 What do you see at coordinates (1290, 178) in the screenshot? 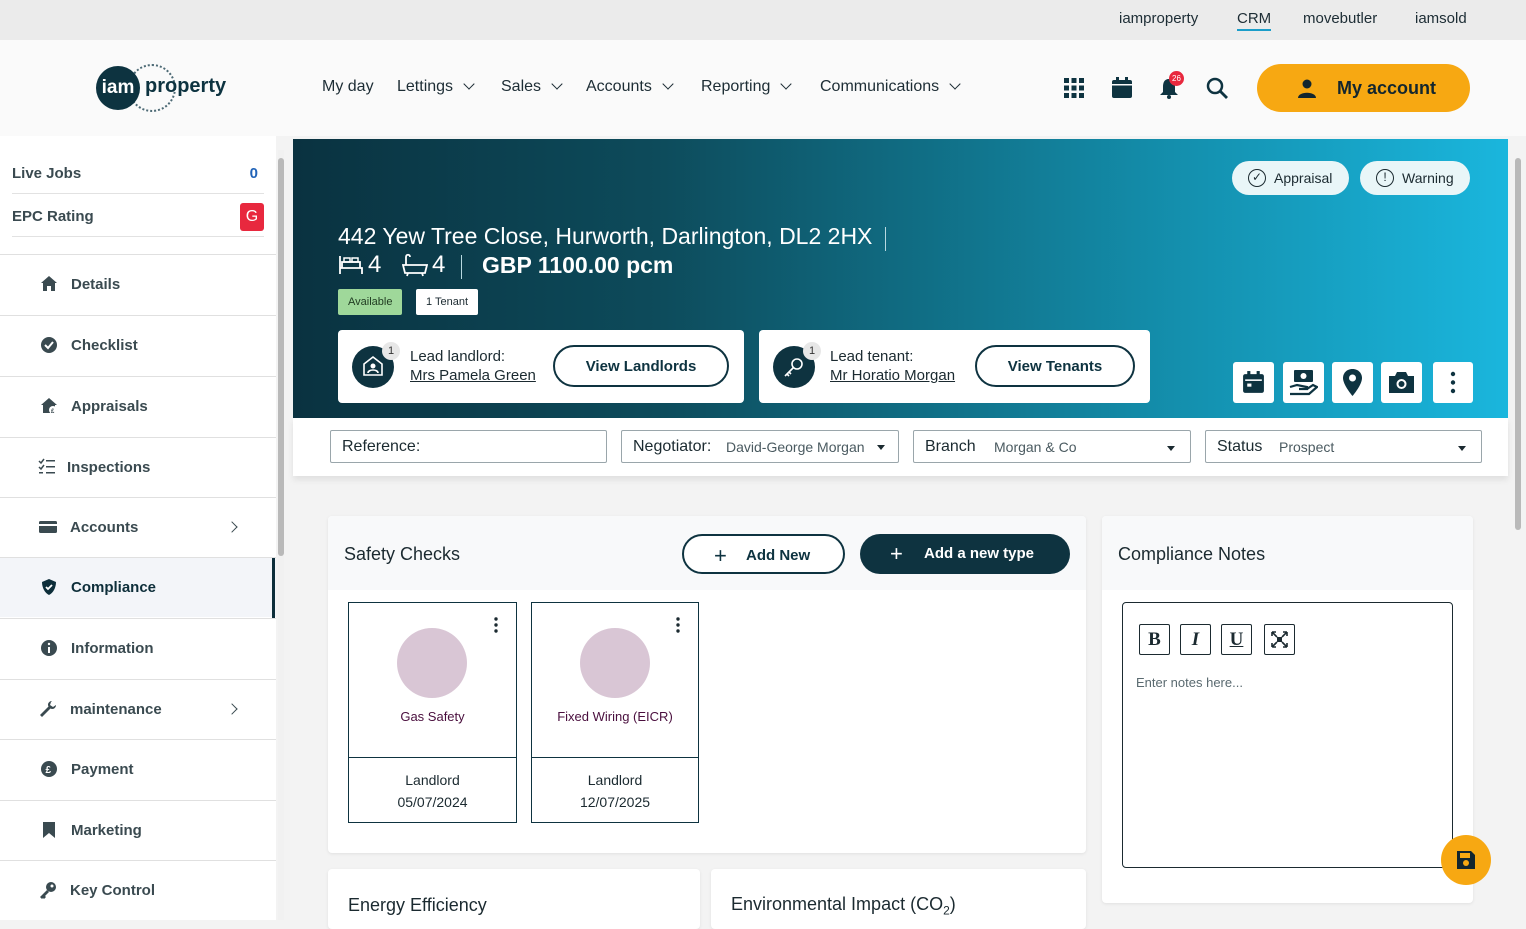
I see `appraisal-tag-button: ✓ Appraisal` at bounding box center [1290, 178].